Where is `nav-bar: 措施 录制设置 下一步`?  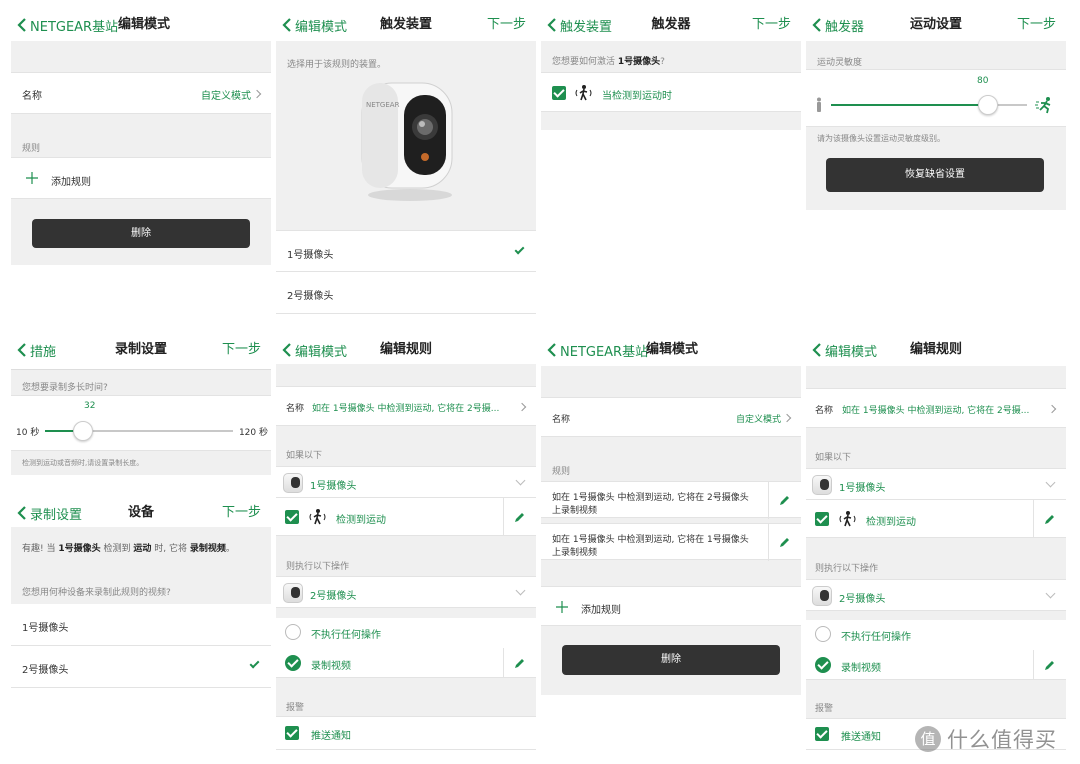
nav-bar: 措施 录制设置 下一步 is located at coordinates (141, 350).